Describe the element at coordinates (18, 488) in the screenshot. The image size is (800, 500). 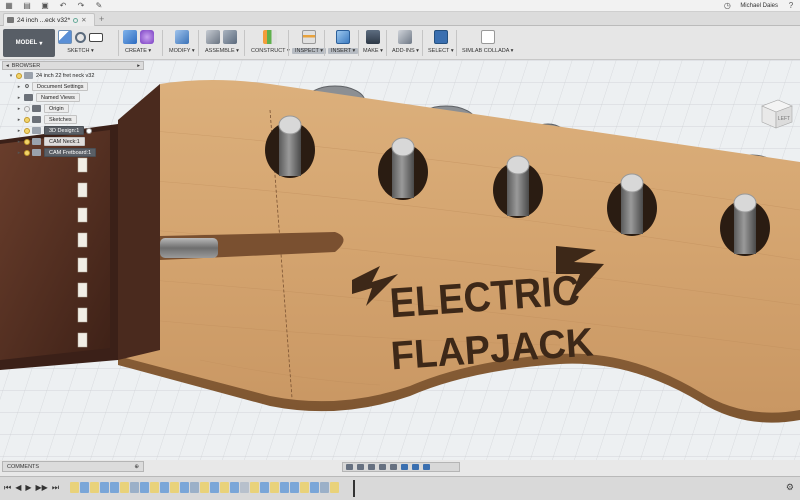
I see `step-back-icon: ◀` at that location.